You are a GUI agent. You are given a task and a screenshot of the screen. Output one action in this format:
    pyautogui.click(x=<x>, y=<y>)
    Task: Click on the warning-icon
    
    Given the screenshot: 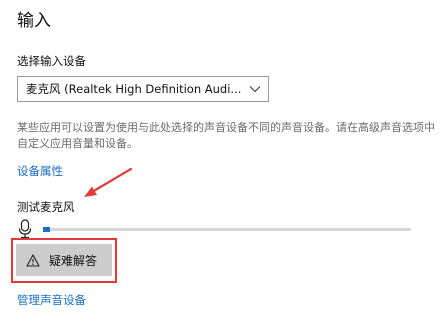 What is the action you would take?
    pyautogui.click(x=33, y=260)
    